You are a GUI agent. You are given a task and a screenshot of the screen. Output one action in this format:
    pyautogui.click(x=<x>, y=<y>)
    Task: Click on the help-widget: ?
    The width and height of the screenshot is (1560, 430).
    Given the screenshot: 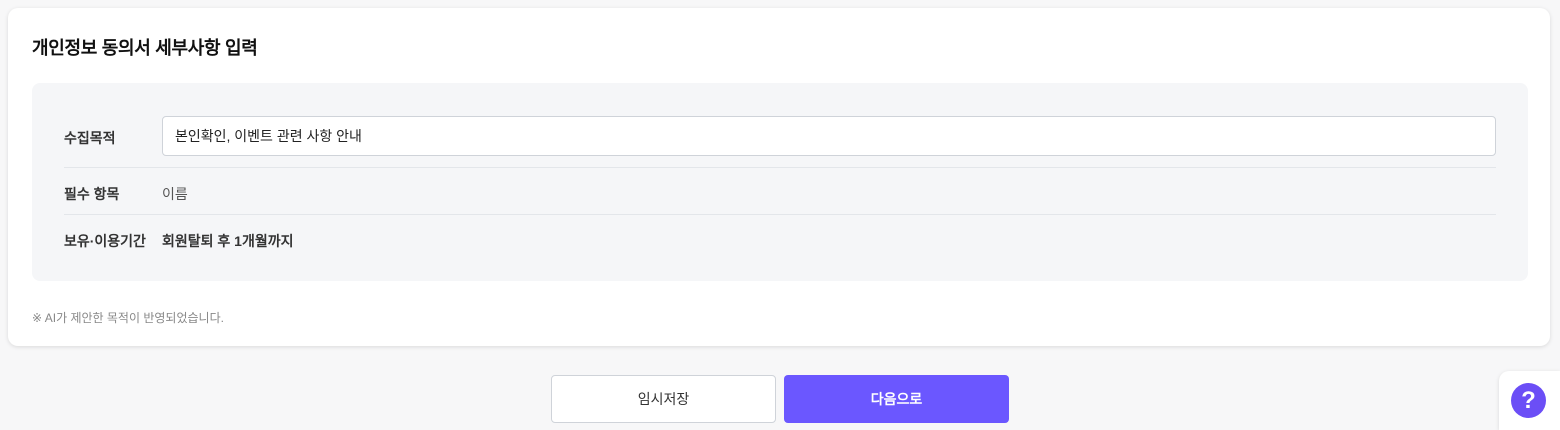 What is the action you would take?
    pyautogui.click(x=1529, y=400)
    